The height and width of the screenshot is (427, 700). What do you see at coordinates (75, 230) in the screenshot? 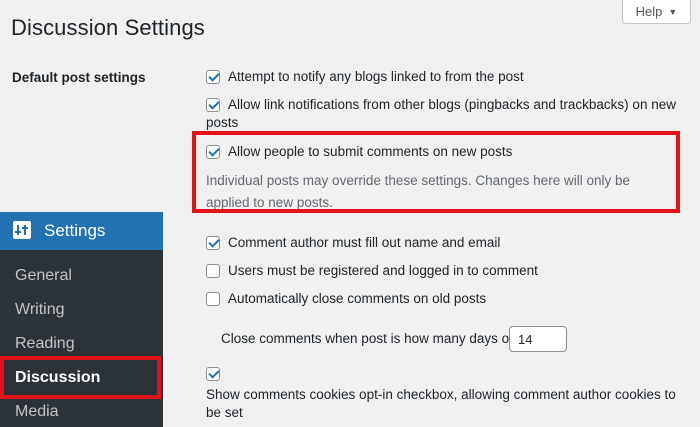
I see `sidebar-title: Settings` at bounding box center [75, 230].